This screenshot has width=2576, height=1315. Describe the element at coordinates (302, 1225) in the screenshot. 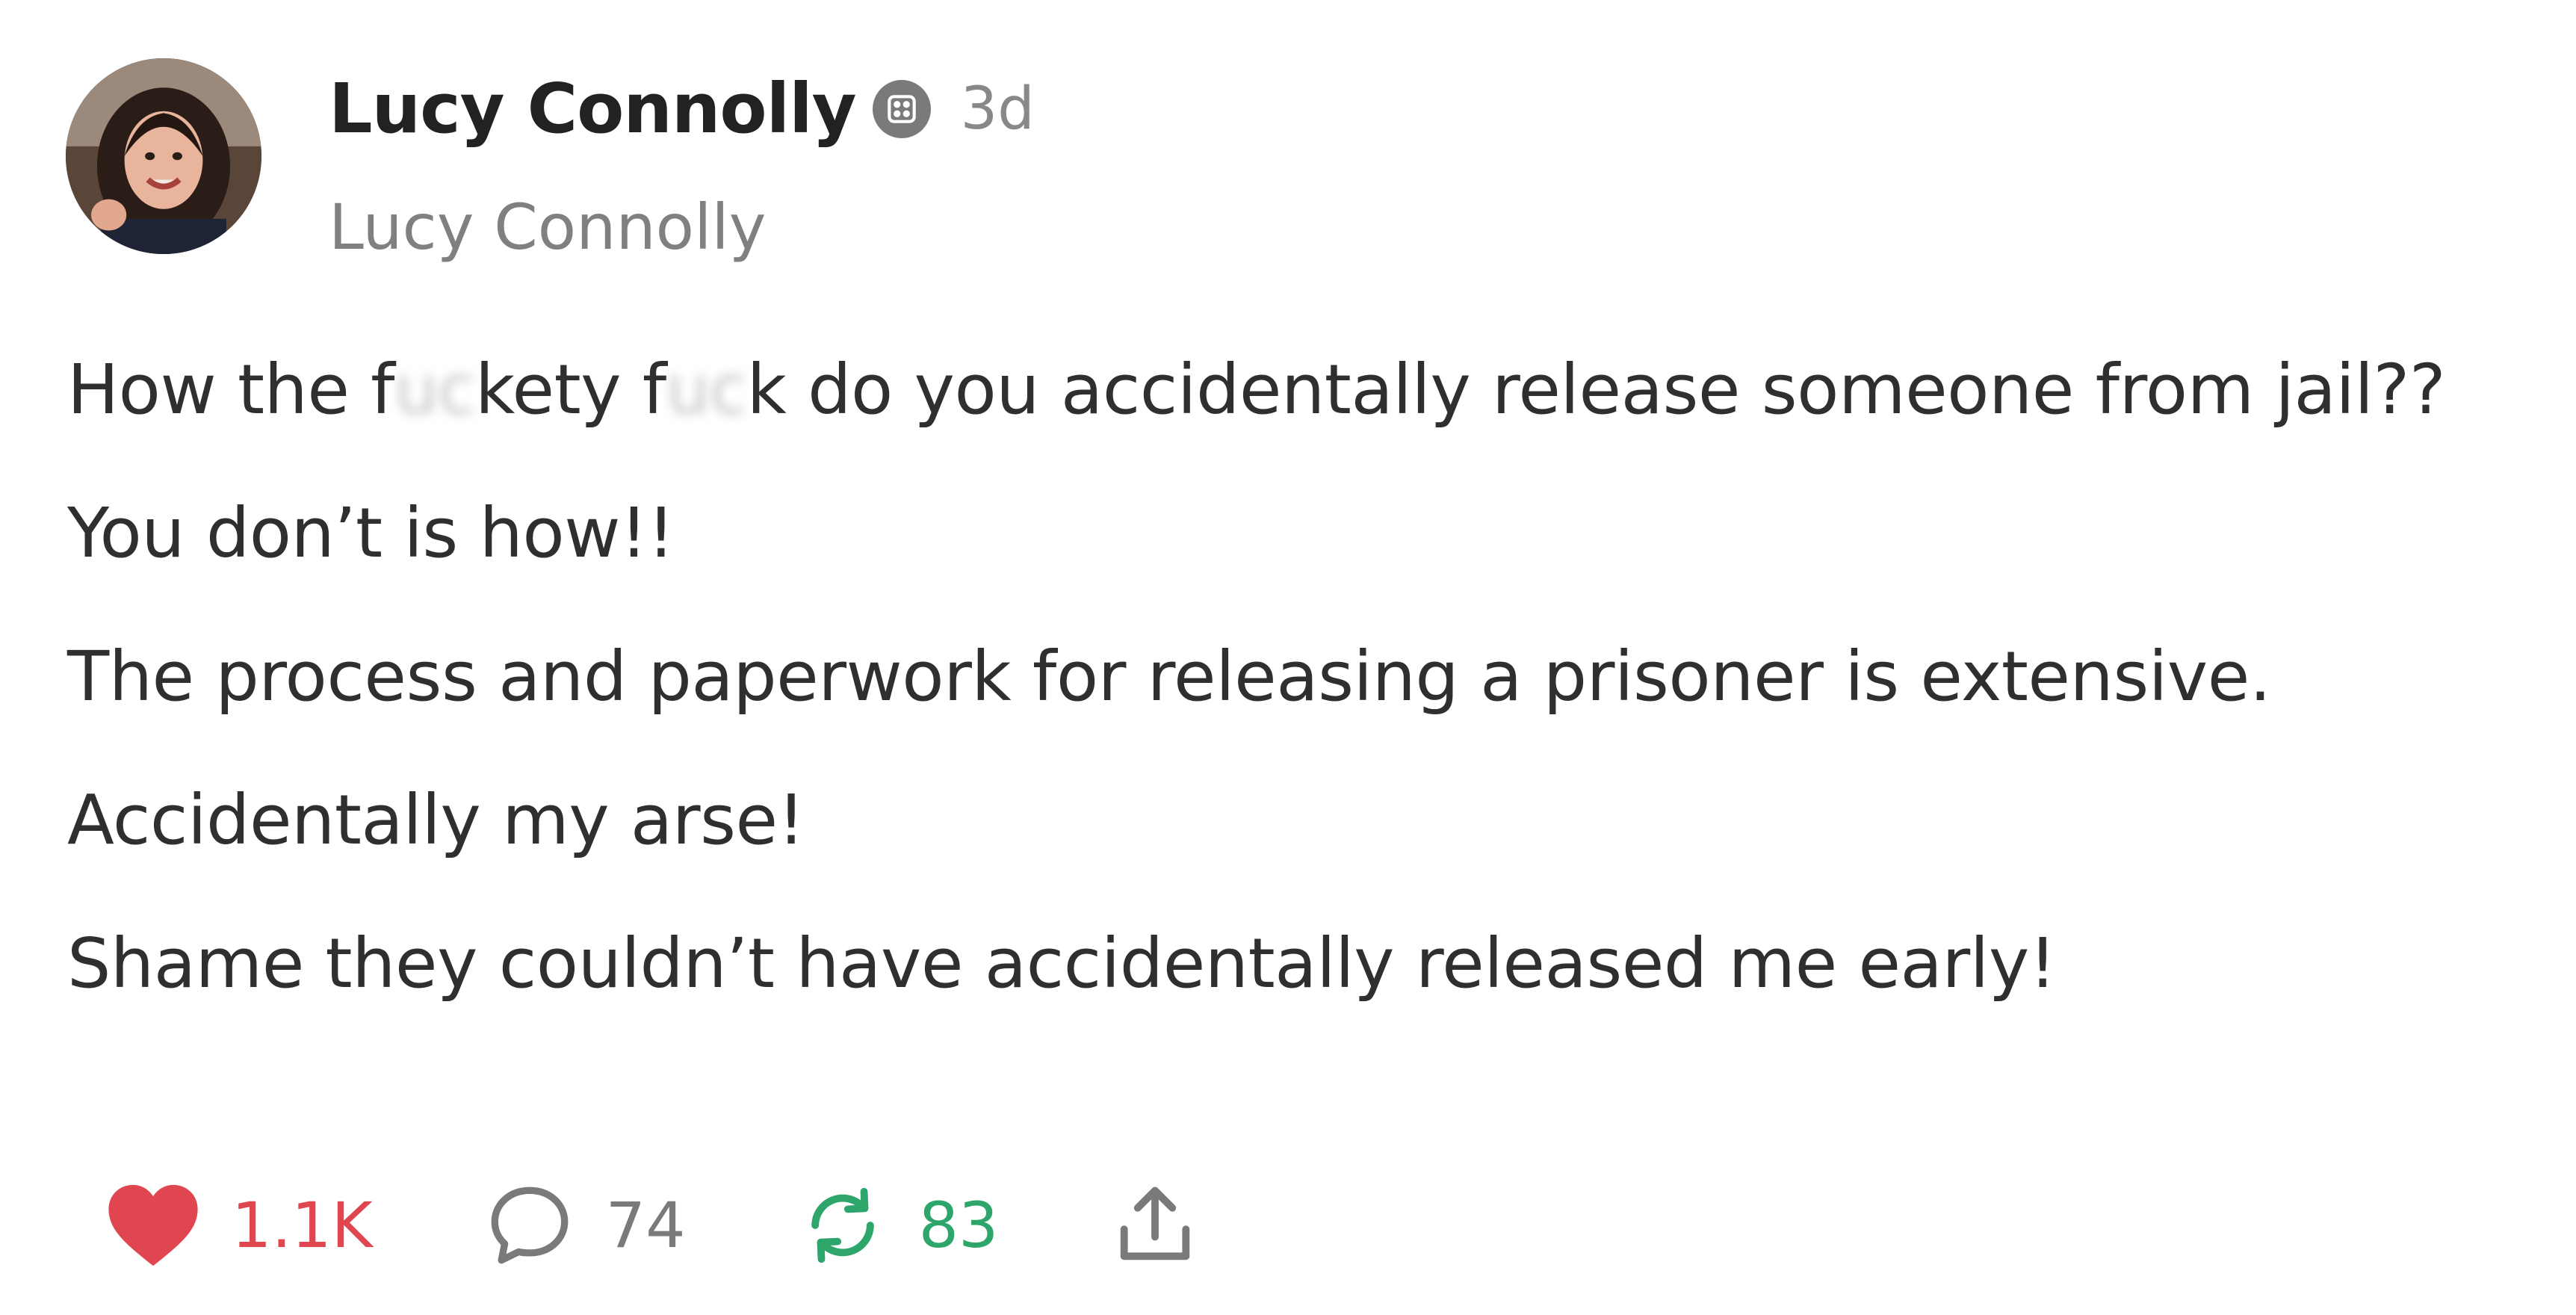

I see `like-count: 1.1K` at that location.